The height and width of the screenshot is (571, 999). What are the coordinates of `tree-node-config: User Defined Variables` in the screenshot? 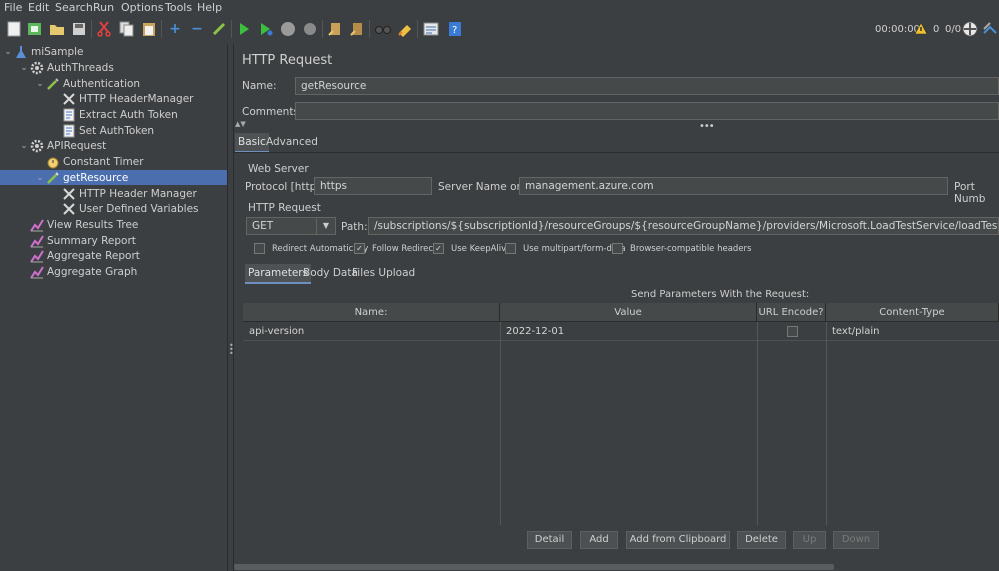 It's located at (143, 208).